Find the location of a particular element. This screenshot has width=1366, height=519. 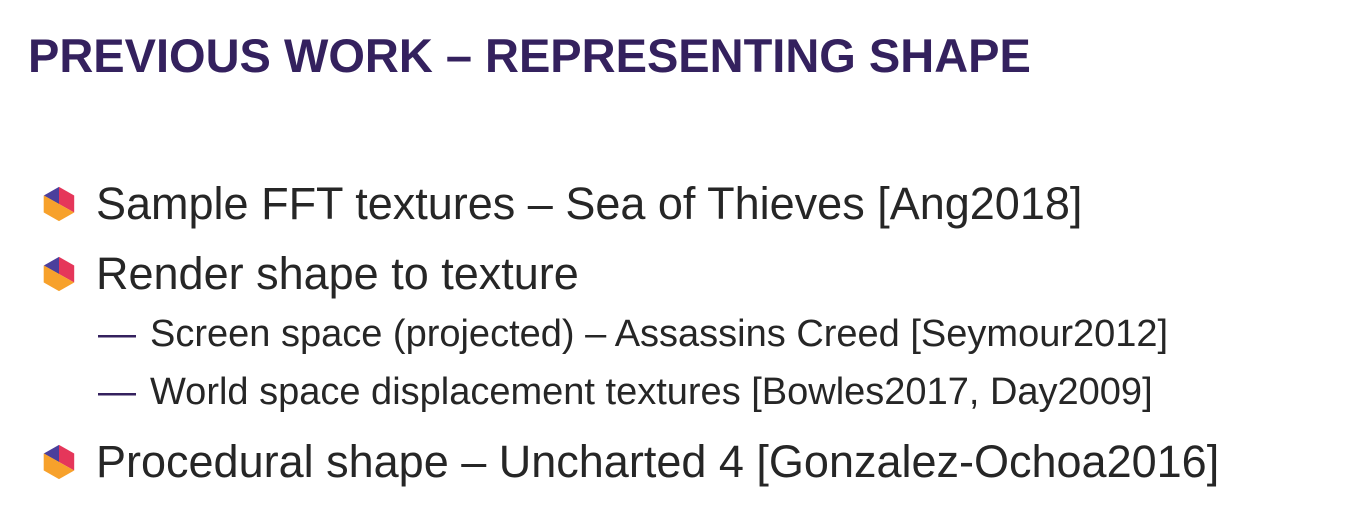

bullet-text: Render shape to texture is located at coordinates (337, 273).